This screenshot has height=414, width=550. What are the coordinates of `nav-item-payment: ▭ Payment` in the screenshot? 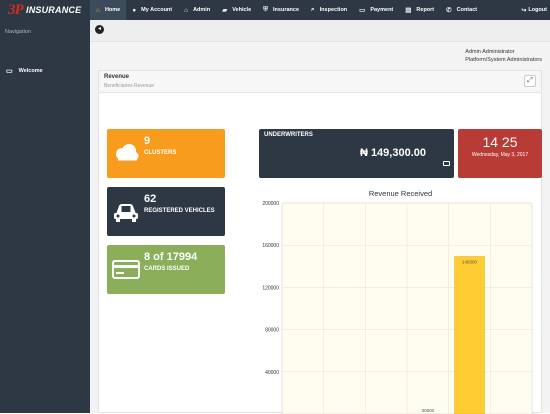 It's located at (376, 10).